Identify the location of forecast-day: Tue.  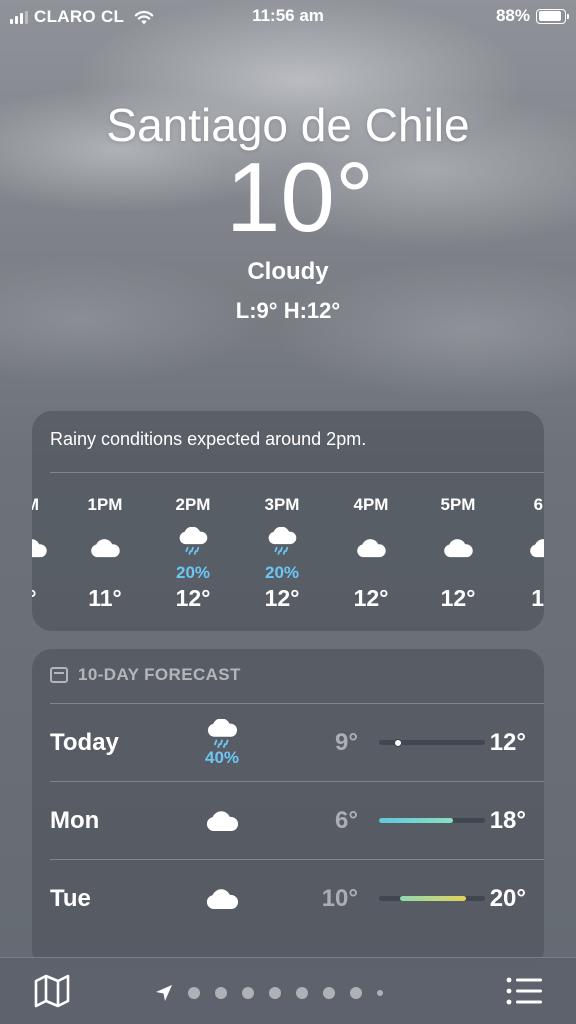
(70, 898).